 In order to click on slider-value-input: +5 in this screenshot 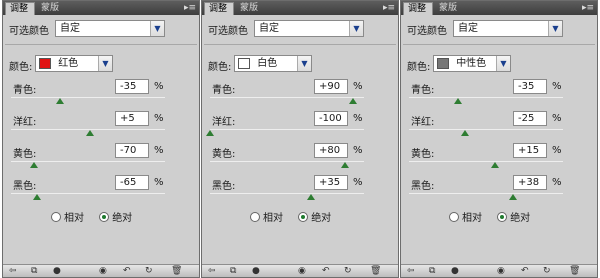, I will do `click(132, 118)`.